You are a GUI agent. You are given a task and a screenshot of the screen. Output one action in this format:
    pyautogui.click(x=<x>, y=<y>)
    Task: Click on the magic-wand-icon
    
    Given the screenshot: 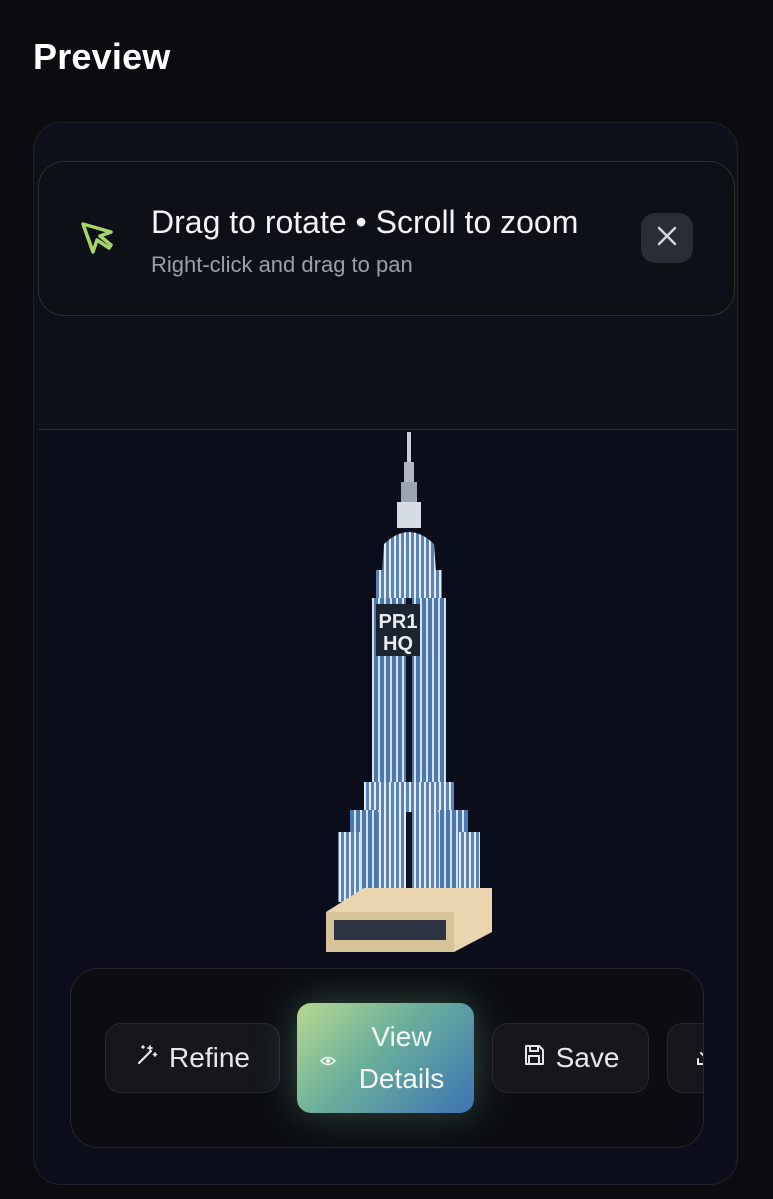 What is the action you would take?
    pyautogui.click(x=147, y=1058)
    